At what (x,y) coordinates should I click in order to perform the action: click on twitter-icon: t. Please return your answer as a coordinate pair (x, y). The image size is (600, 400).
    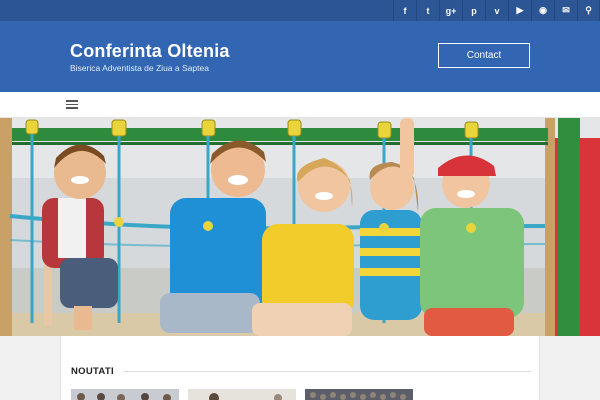
    Looking at the image, I should click on (427, 10).